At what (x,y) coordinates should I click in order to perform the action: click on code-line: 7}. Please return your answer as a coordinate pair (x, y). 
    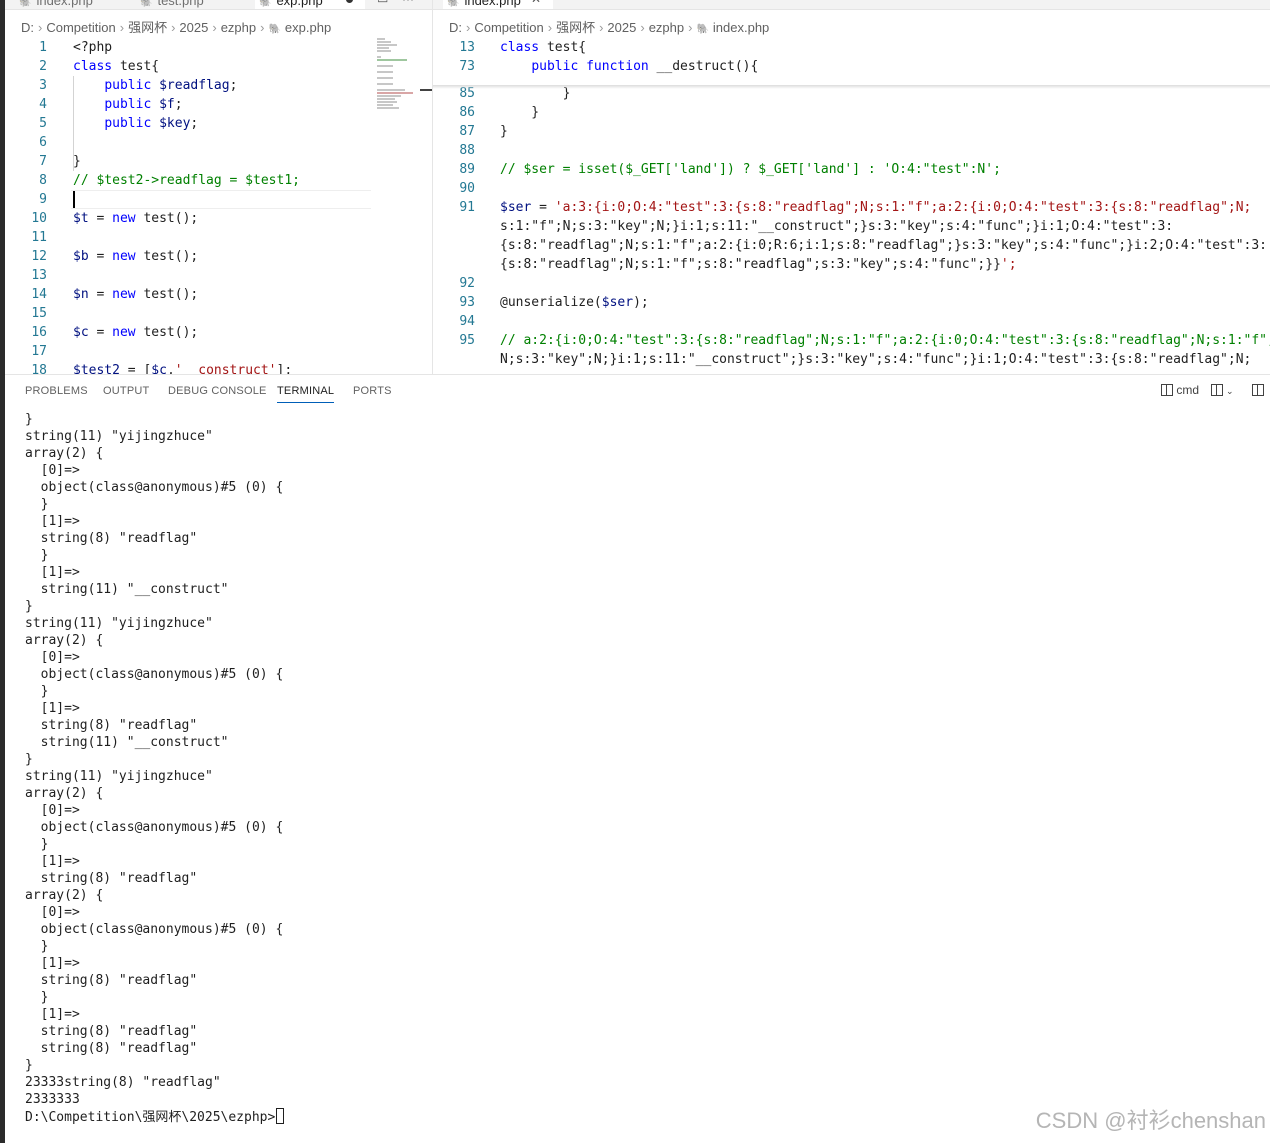
    Looking at the image, I should click on (218, 161).